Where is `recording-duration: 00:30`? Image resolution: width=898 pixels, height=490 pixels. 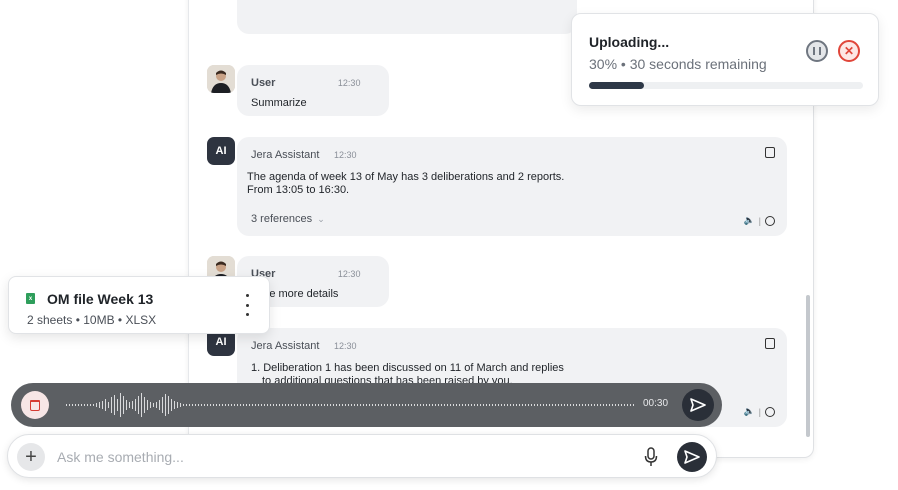
recording-duration: 00:30 is located at coordinates (656, 403).